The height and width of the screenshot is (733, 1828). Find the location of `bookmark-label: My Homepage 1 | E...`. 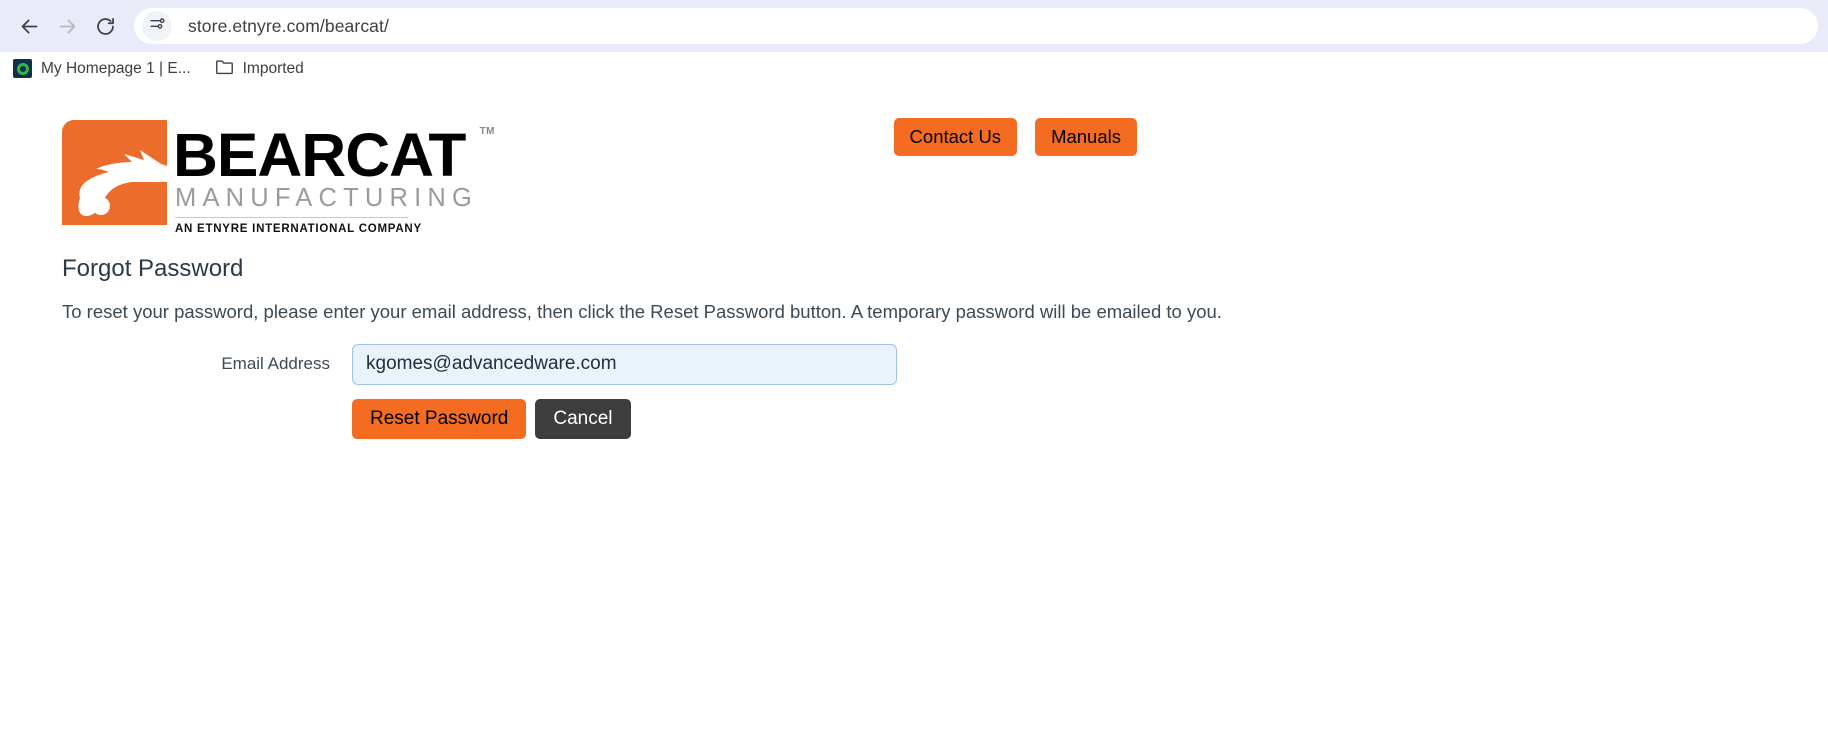

bookmark-label: My Homepage 1 | E... is located at coordinates (116, 68).